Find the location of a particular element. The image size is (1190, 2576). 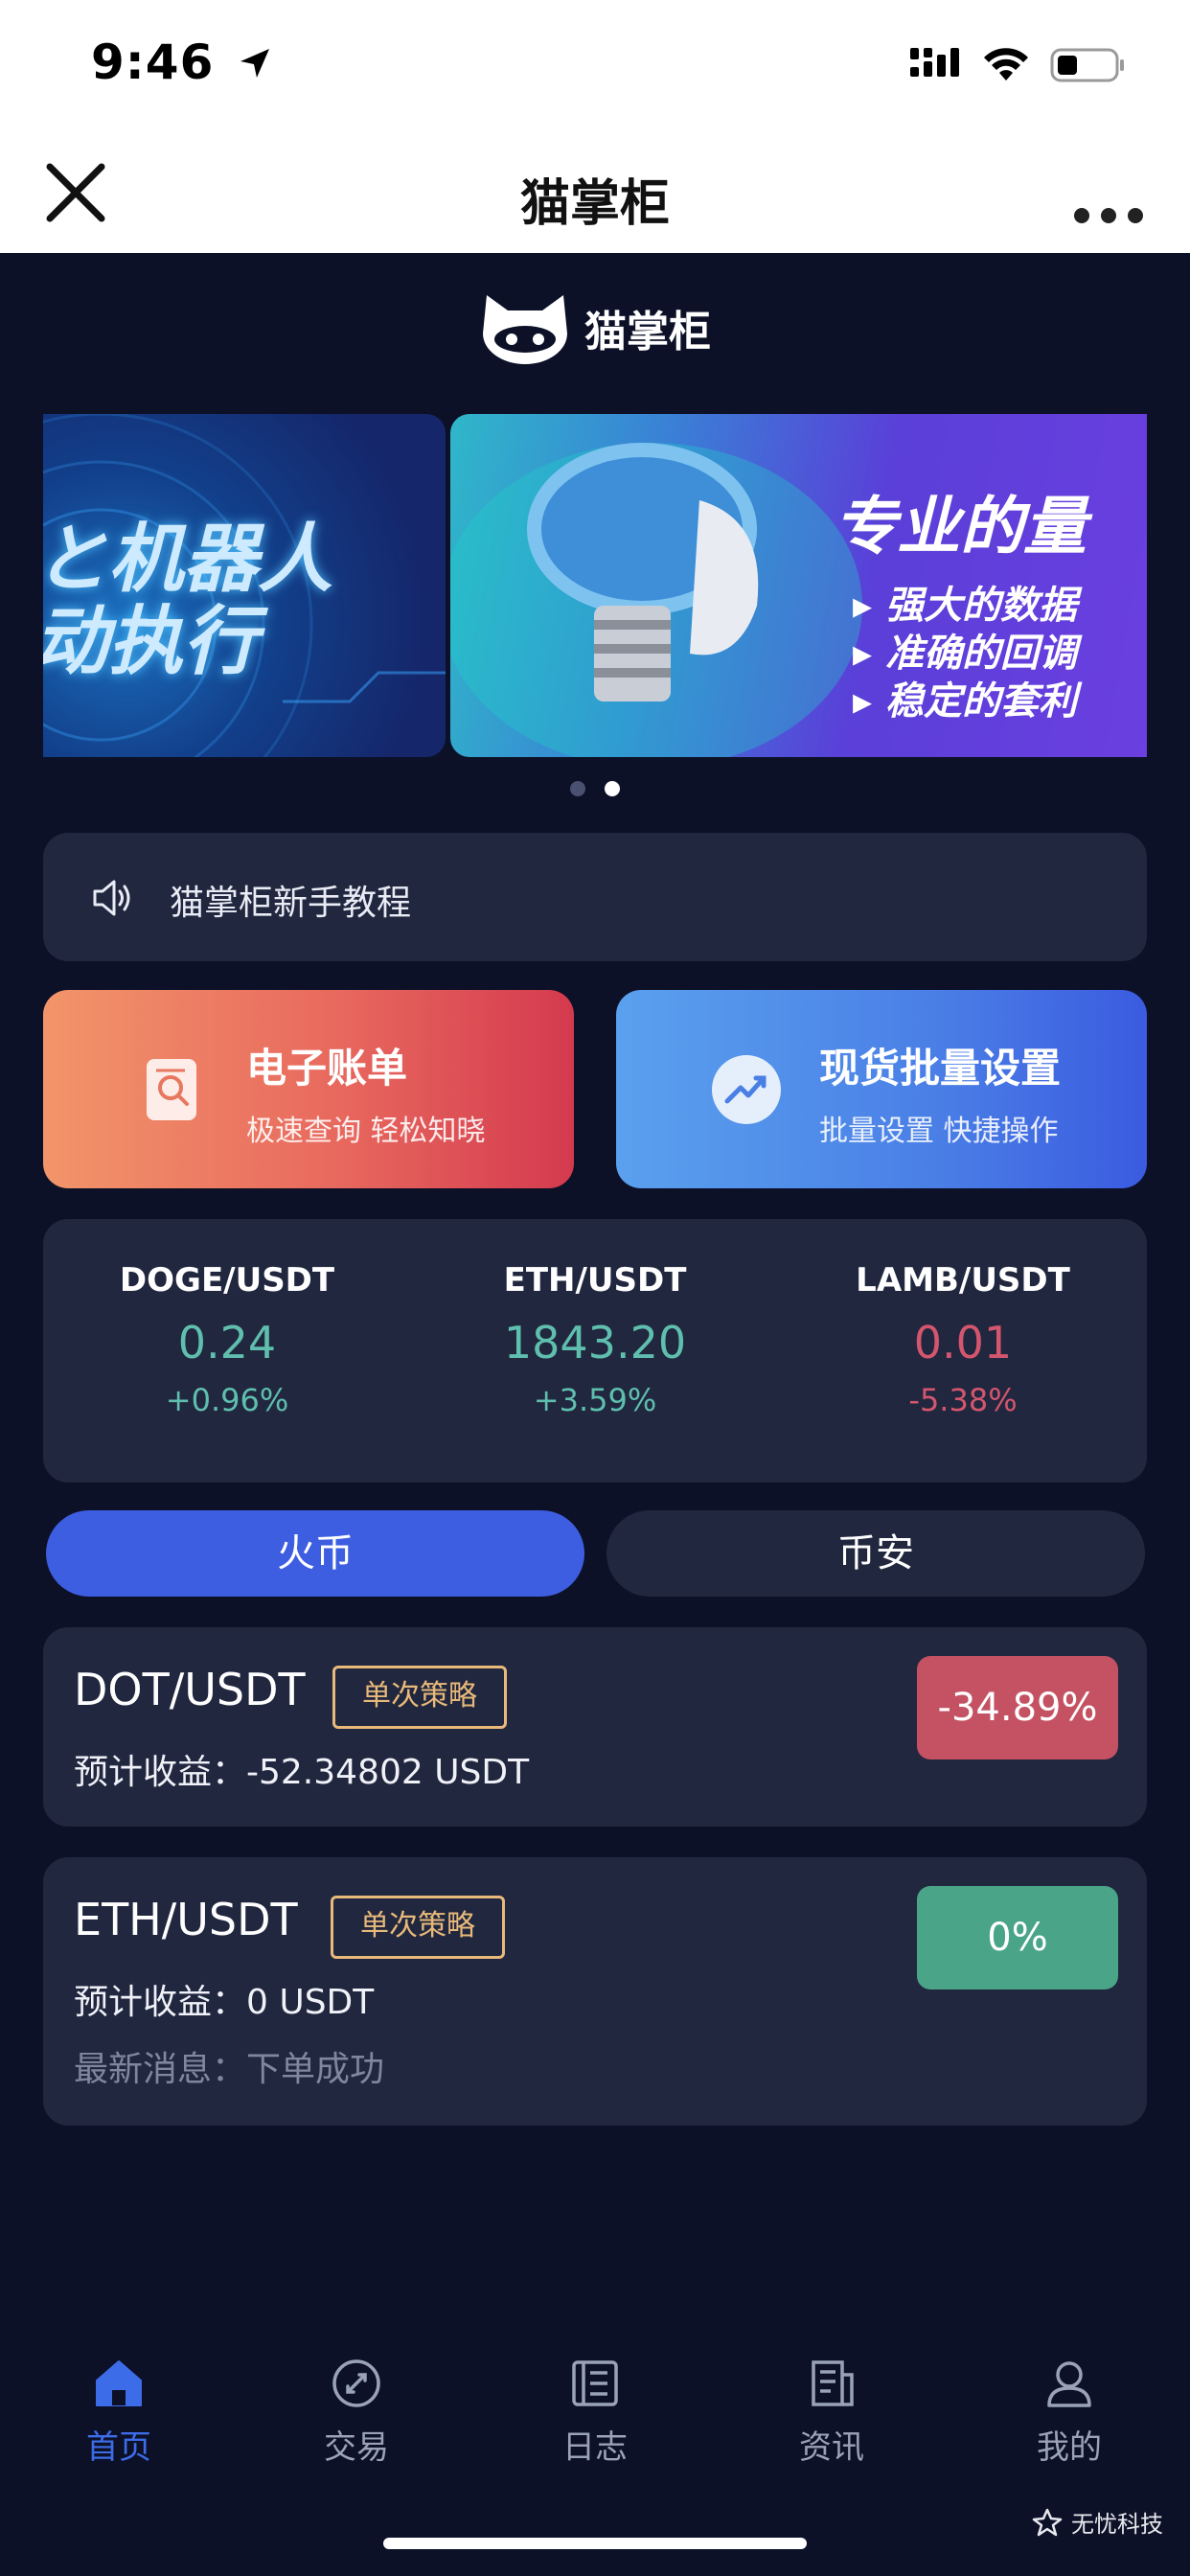

carousel-indicator is located at coordinates (595, 788).